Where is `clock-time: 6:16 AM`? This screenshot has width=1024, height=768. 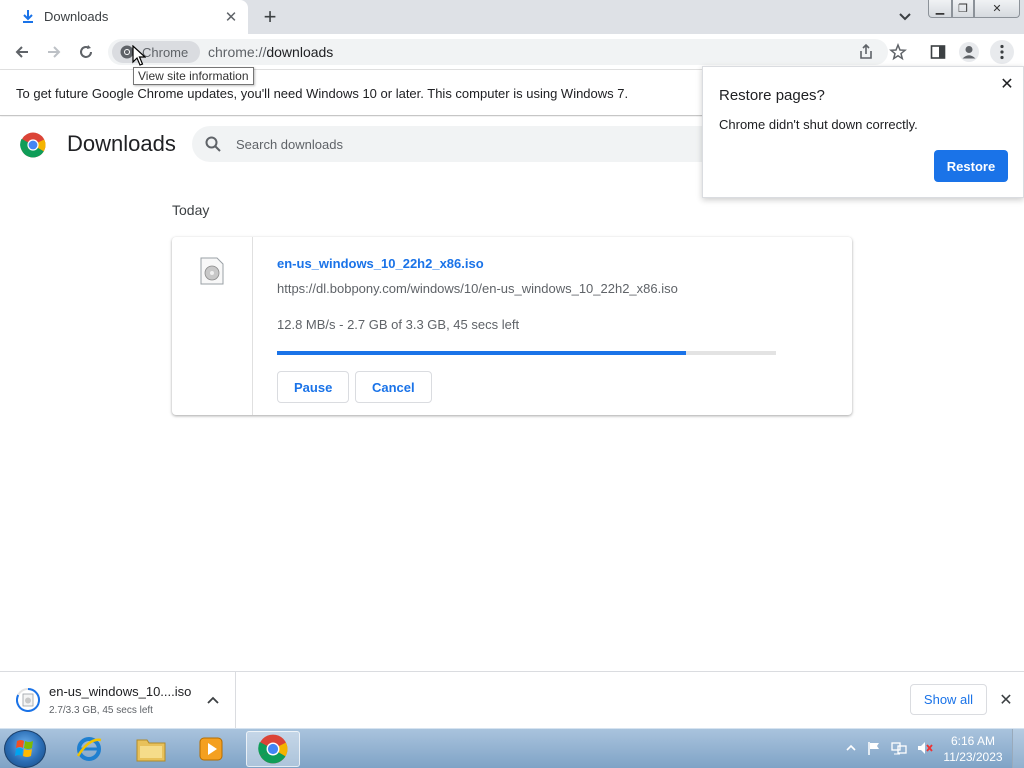 clock-time: 6:16 AM is located at coordinates (973, 741).